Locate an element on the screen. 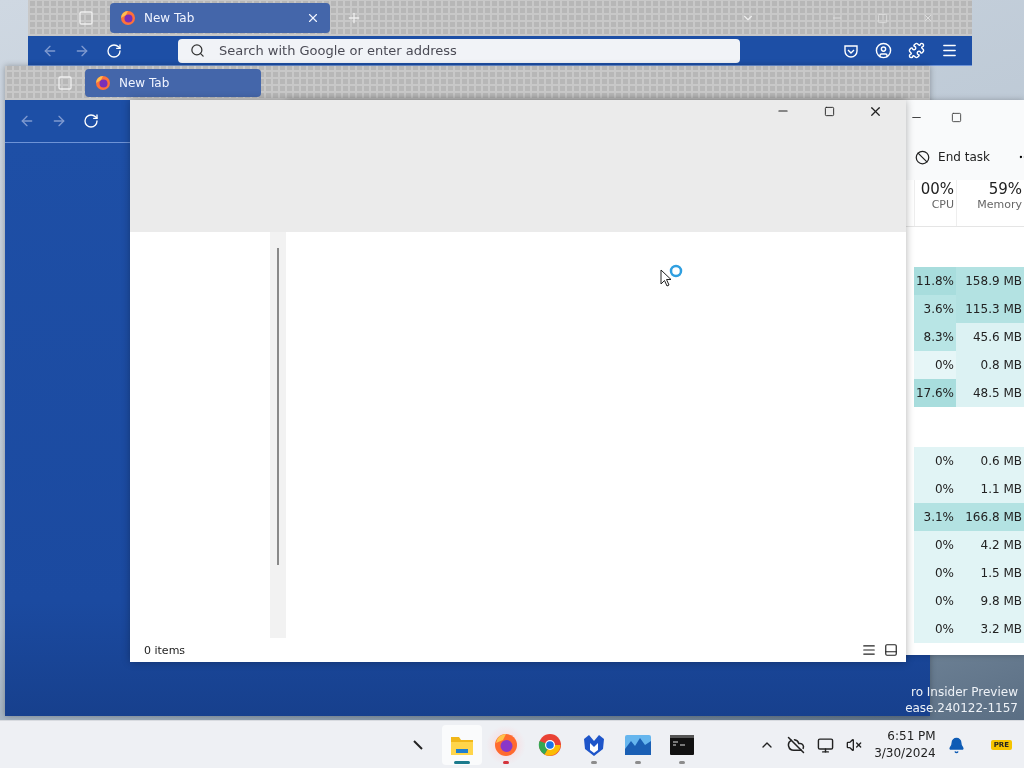  cpu-cell: 11.8% is located at coordinates (935, 281).